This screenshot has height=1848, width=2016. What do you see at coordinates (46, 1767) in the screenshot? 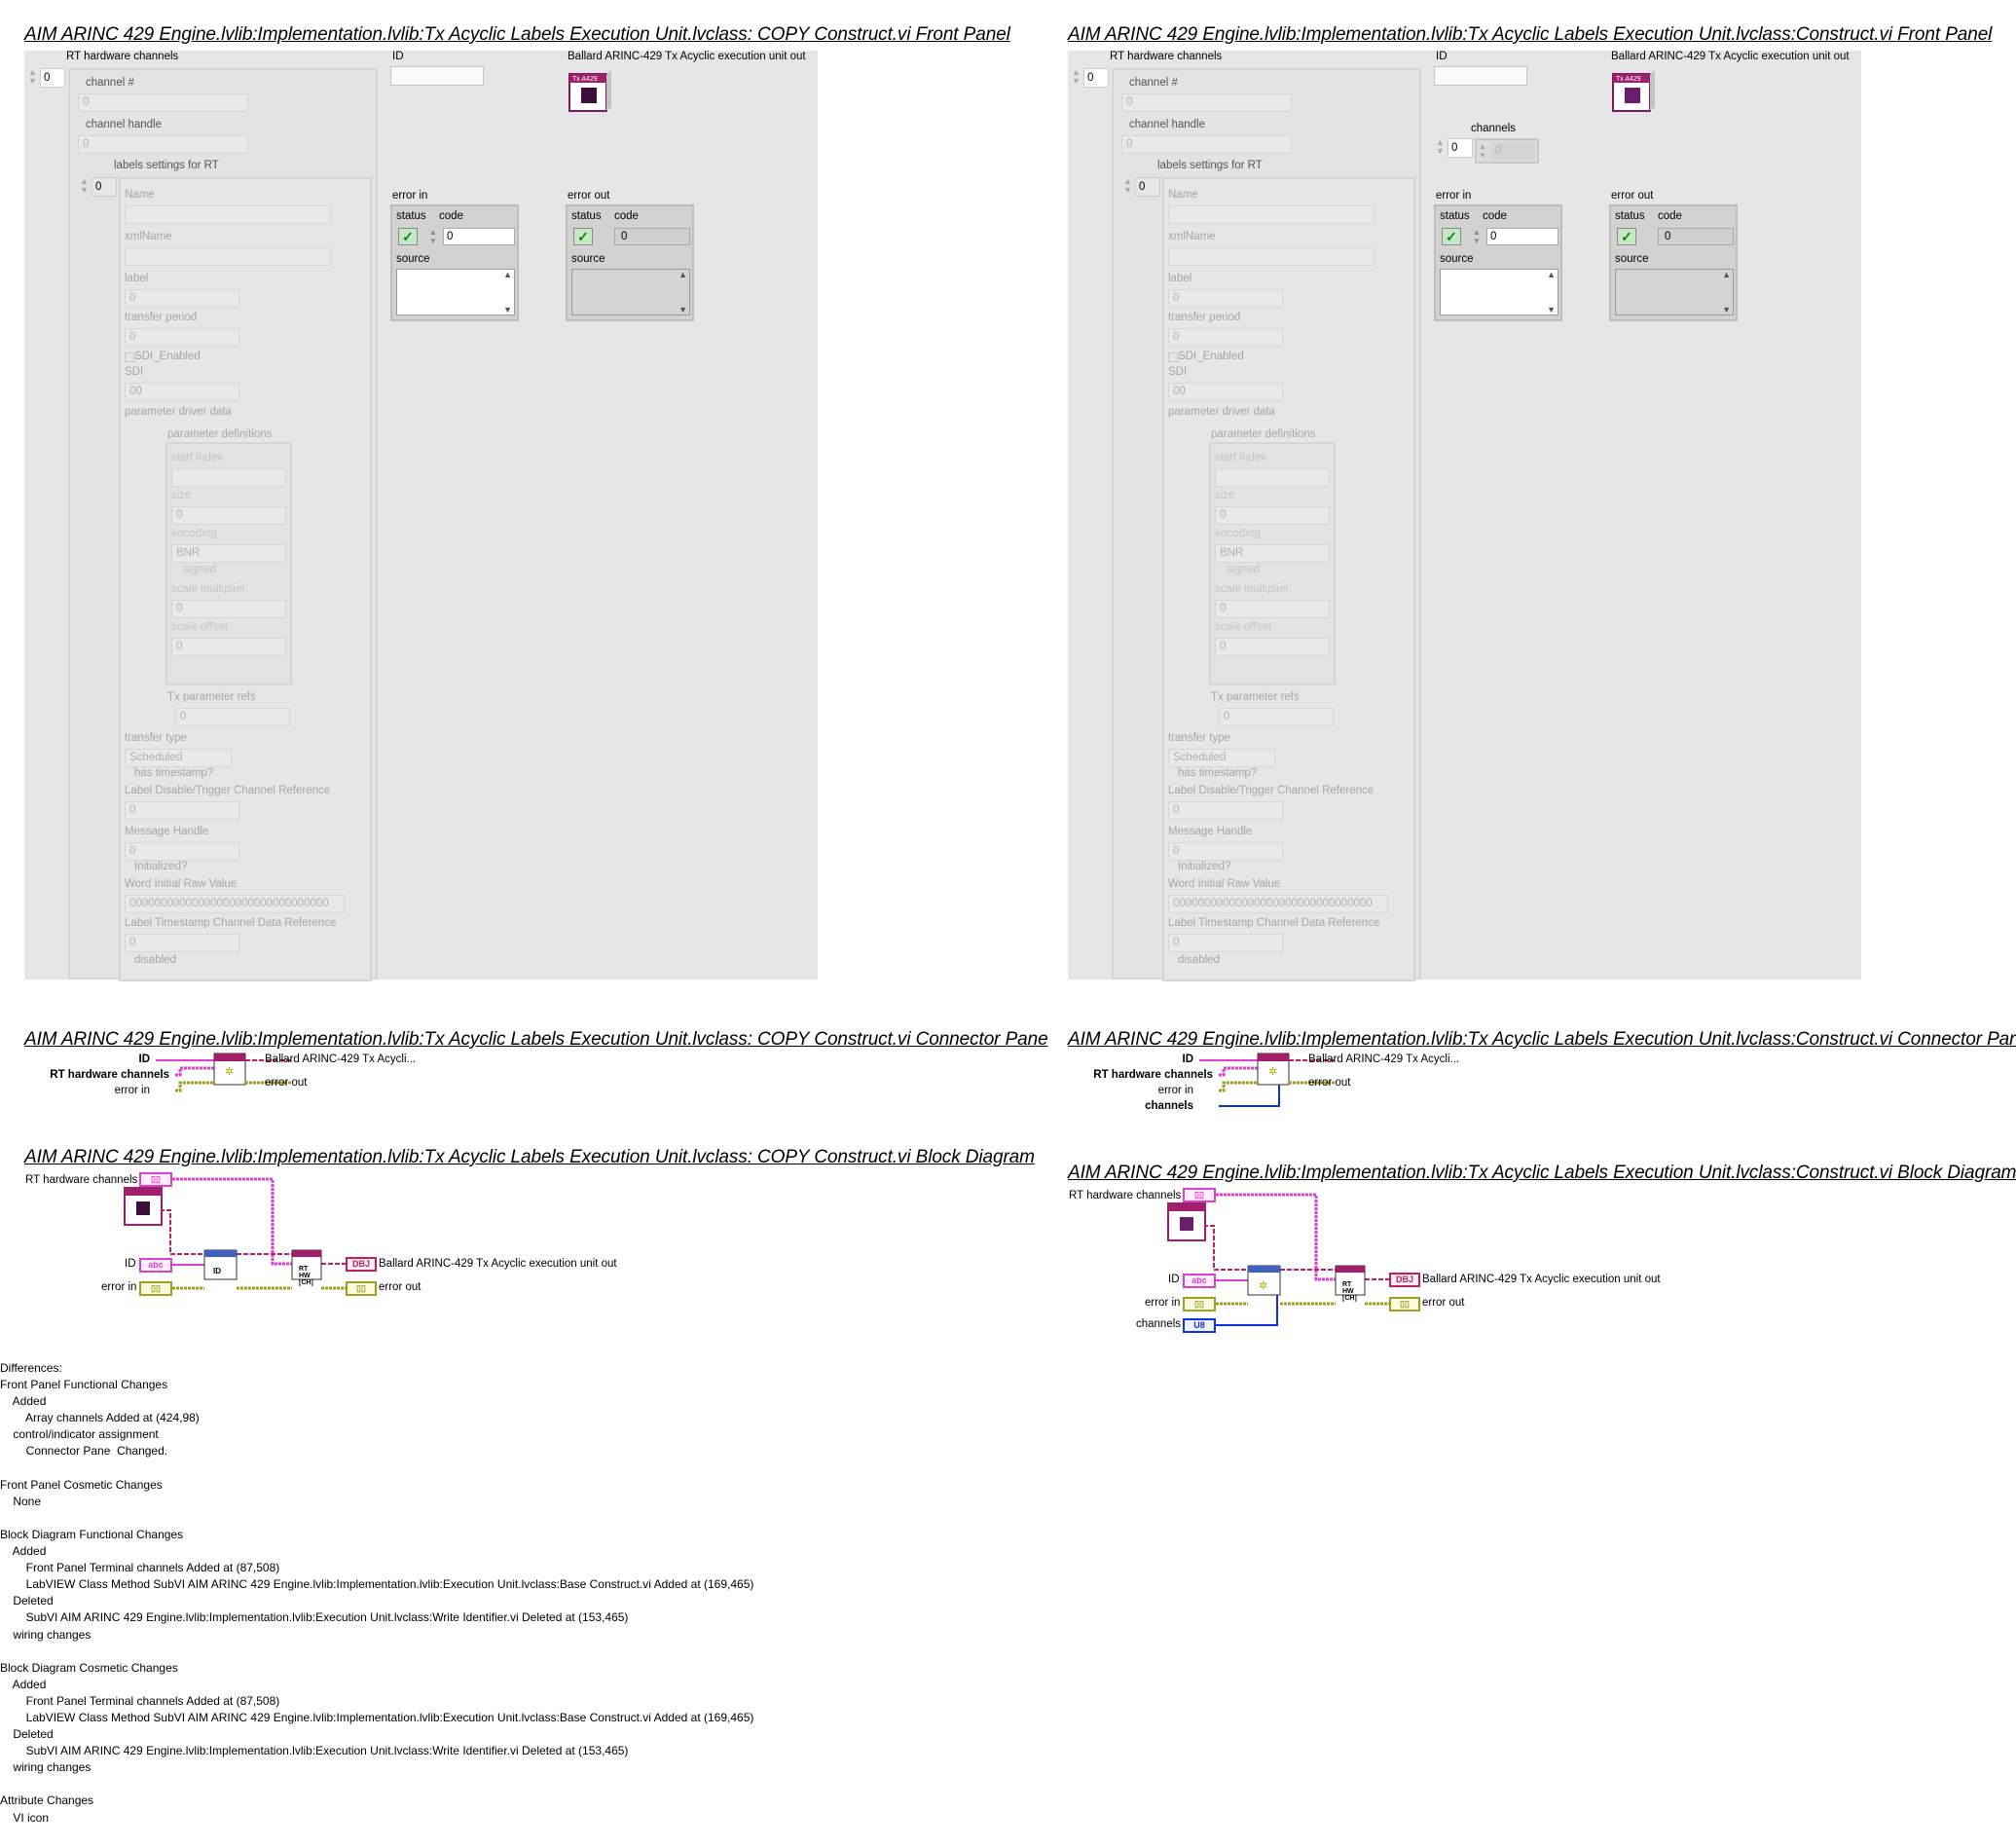
I see `diff-line: wiring changes` at bounding box center [46, 1767].